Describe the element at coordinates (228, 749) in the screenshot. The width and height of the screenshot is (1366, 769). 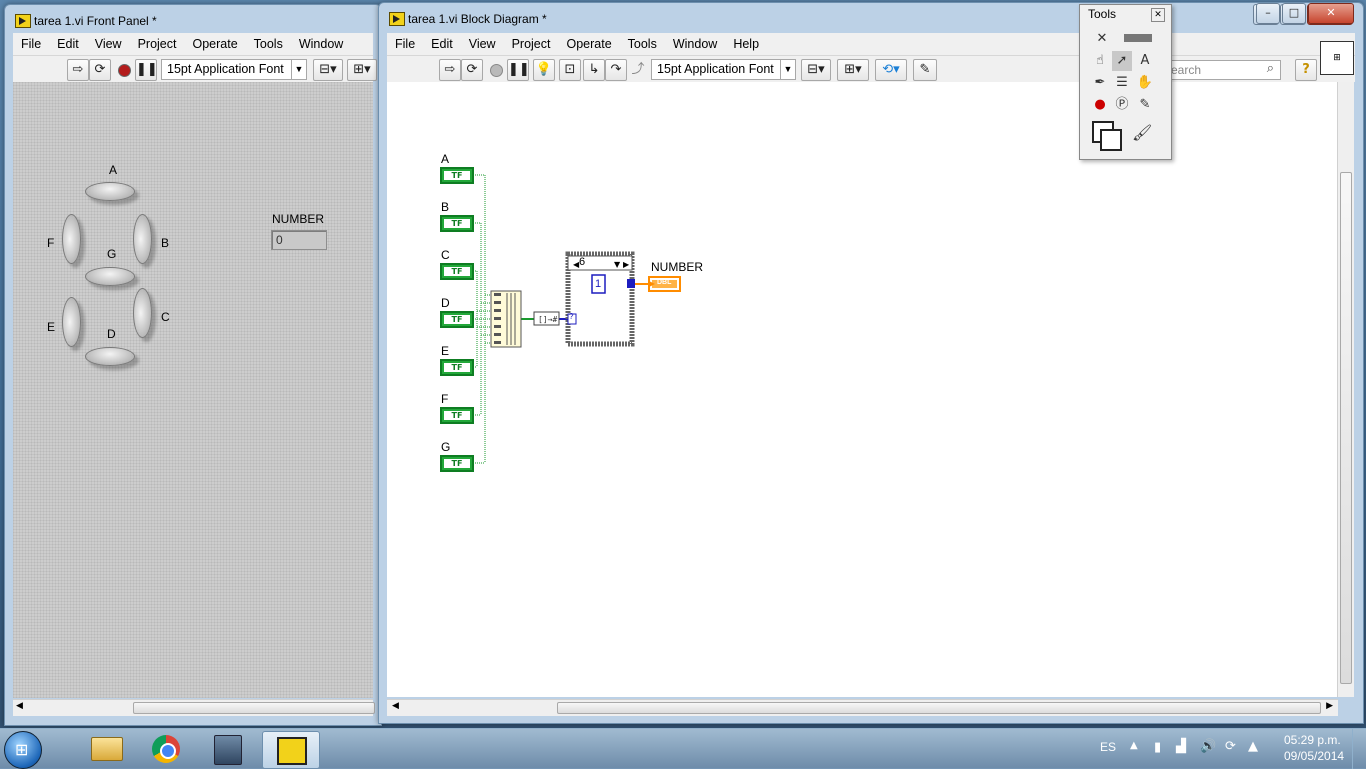
I see `taskbar-computer` at that location.